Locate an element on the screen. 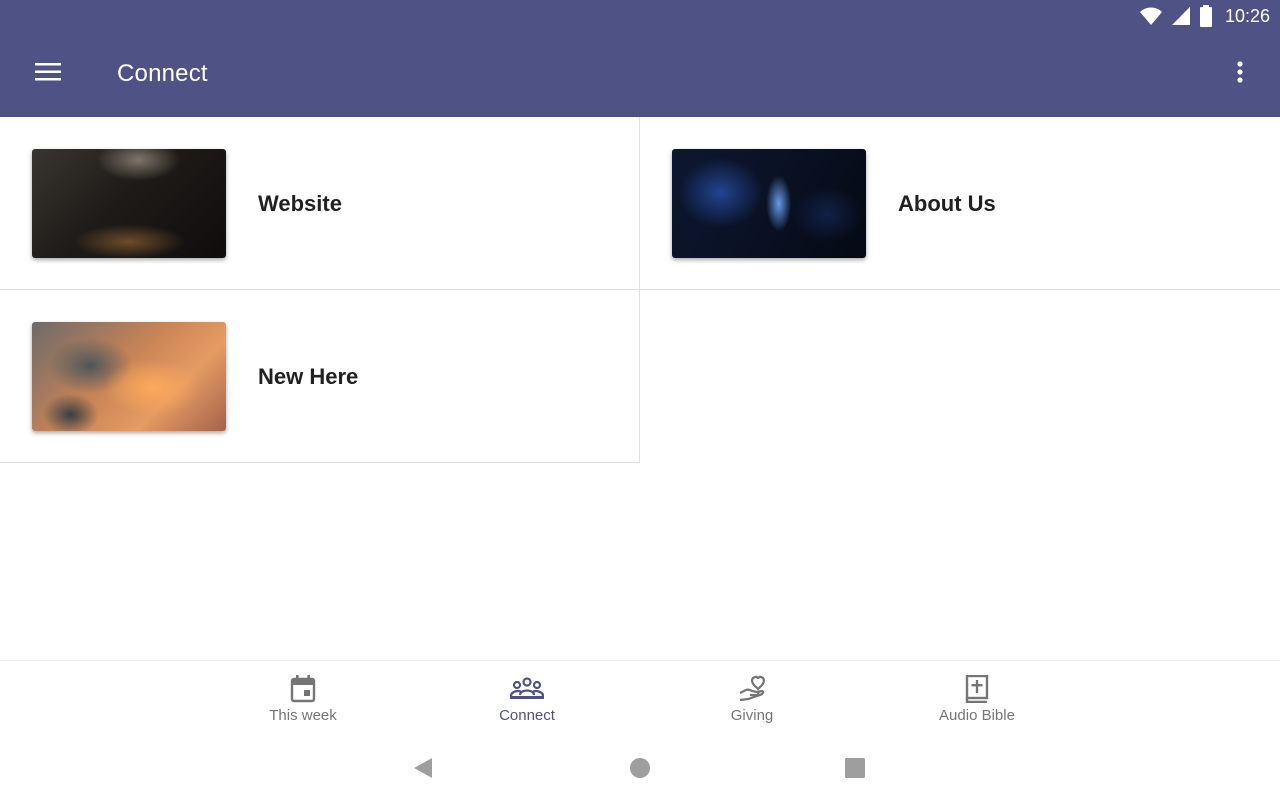 Image resolution: width=1280 pixels, height=800 pixels. hamburger-menu-button is located at coordinates (48, 74).